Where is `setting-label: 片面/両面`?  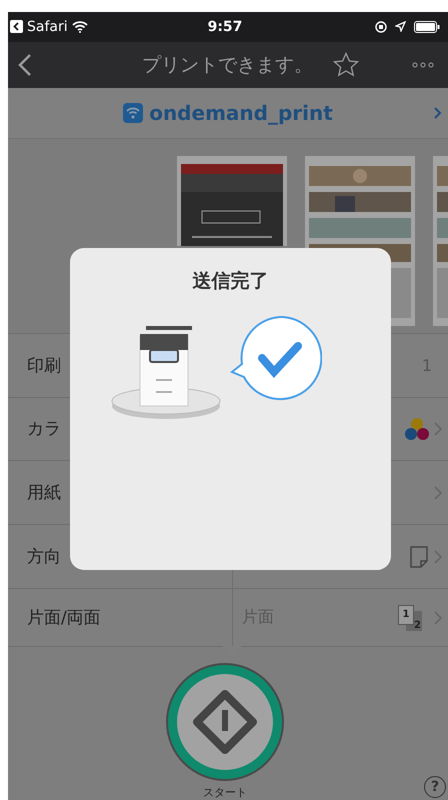
setting-label: 片面/両面 is located at coordinates (64, 618).